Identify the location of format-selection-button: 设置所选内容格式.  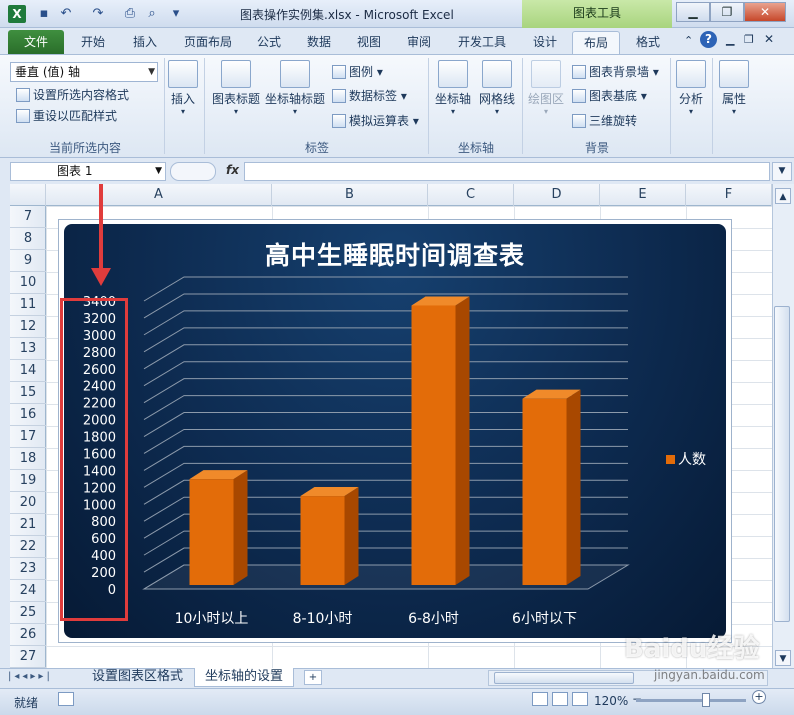
(72, 95).